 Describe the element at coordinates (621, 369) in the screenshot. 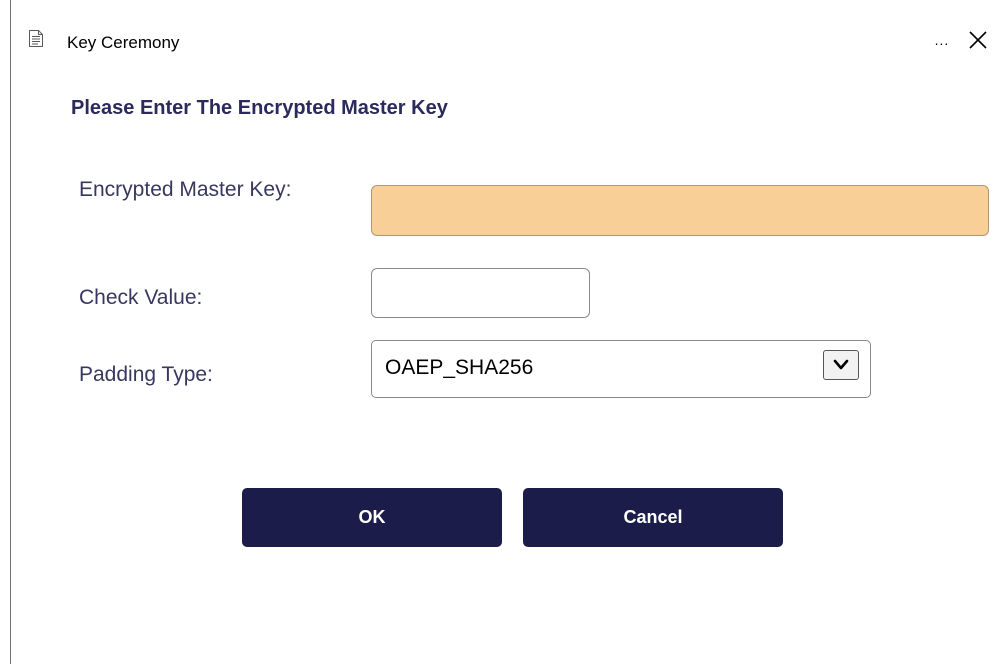

I see `padding-type-select: OAEP_SHA256` at that location.